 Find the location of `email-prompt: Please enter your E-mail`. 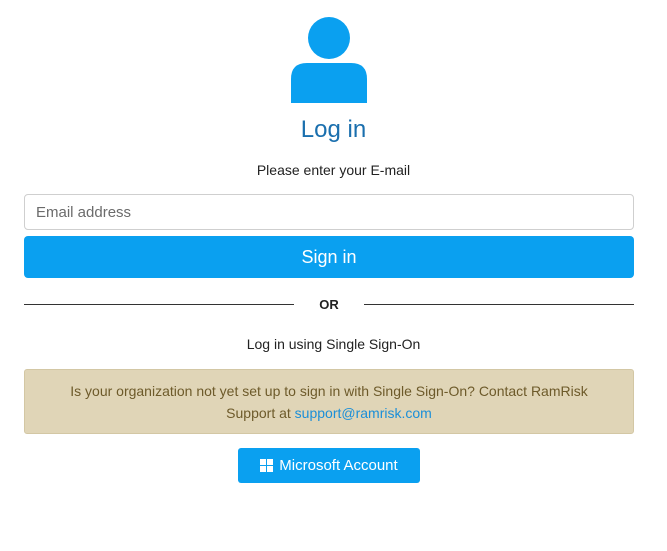

email-prompt: Please enter your E-mail is located at coordinates (333, 170).